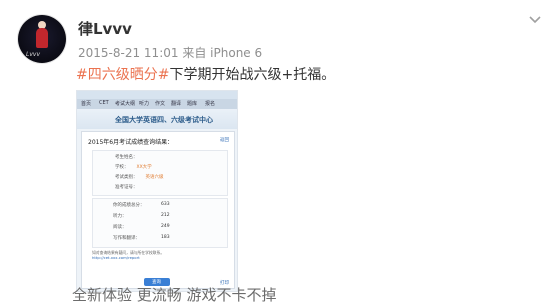 This screenshot has height=307, width=550. I want to click on image-nav-bar: 首页 CET 考试大纲 听力 作文 翻译 题库 报名, so click(157, 104).